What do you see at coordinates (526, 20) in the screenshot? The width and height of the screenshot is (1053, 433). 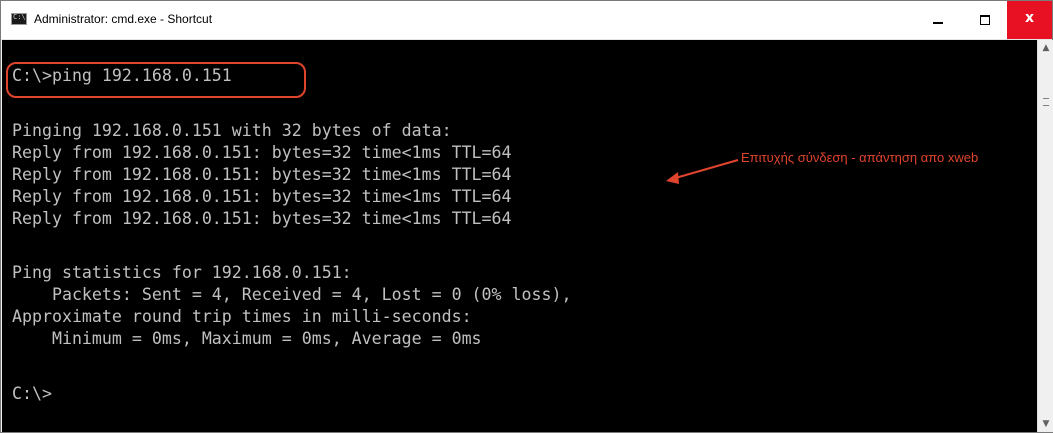 I see `title-bar: Administrator: cmd.exe - Shortcut x` at bounding box center [526, 20].